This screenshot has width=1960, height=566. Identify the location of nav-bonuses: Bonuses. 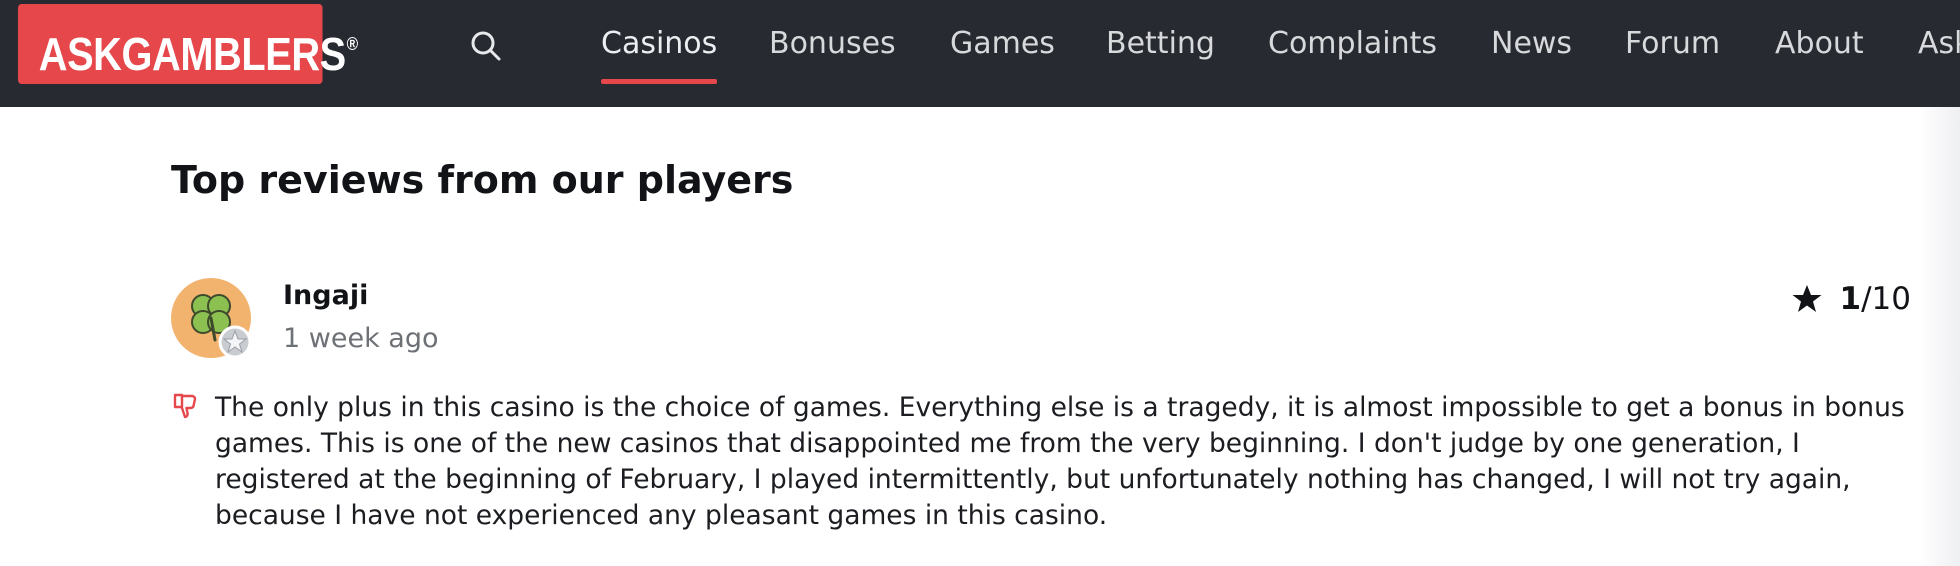
(832, 52).